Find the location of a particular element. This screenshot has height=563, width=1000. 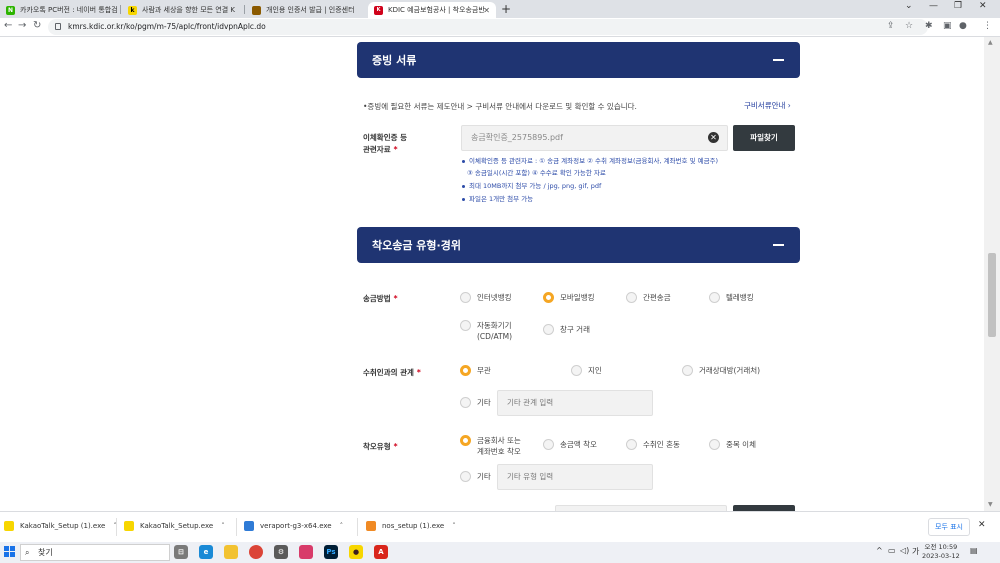

scroll-thumb is located at coordinates (992, 295).